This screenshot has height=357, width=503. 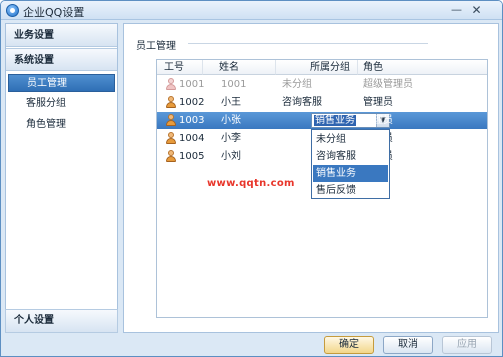 I want to click on site-watermark: www.qqtn.com, so click(x=251, y=183).